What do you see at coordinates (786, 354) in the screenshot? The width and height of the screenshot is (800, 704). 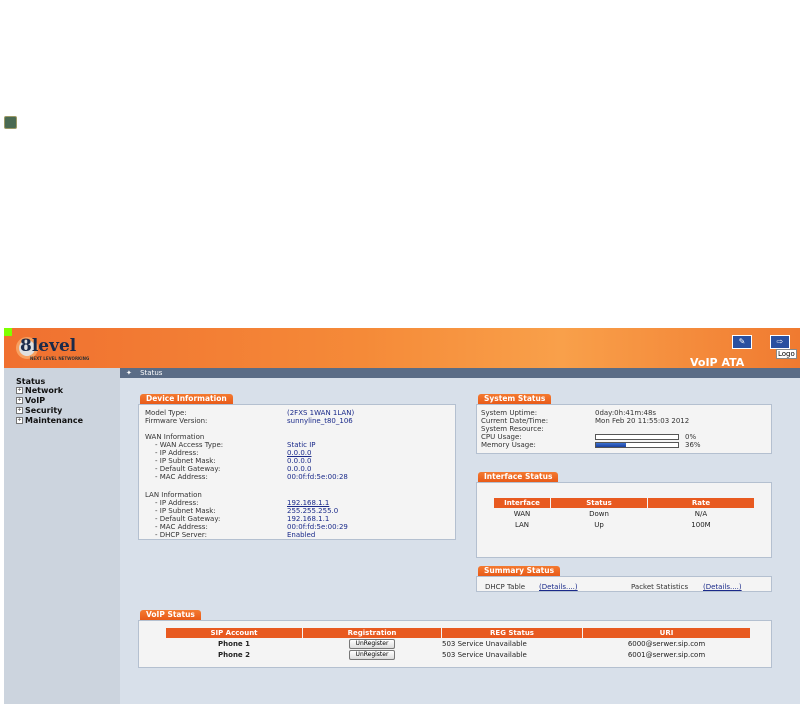 I see `logout-tooltip: Logo` at bounding box center [786, 354].